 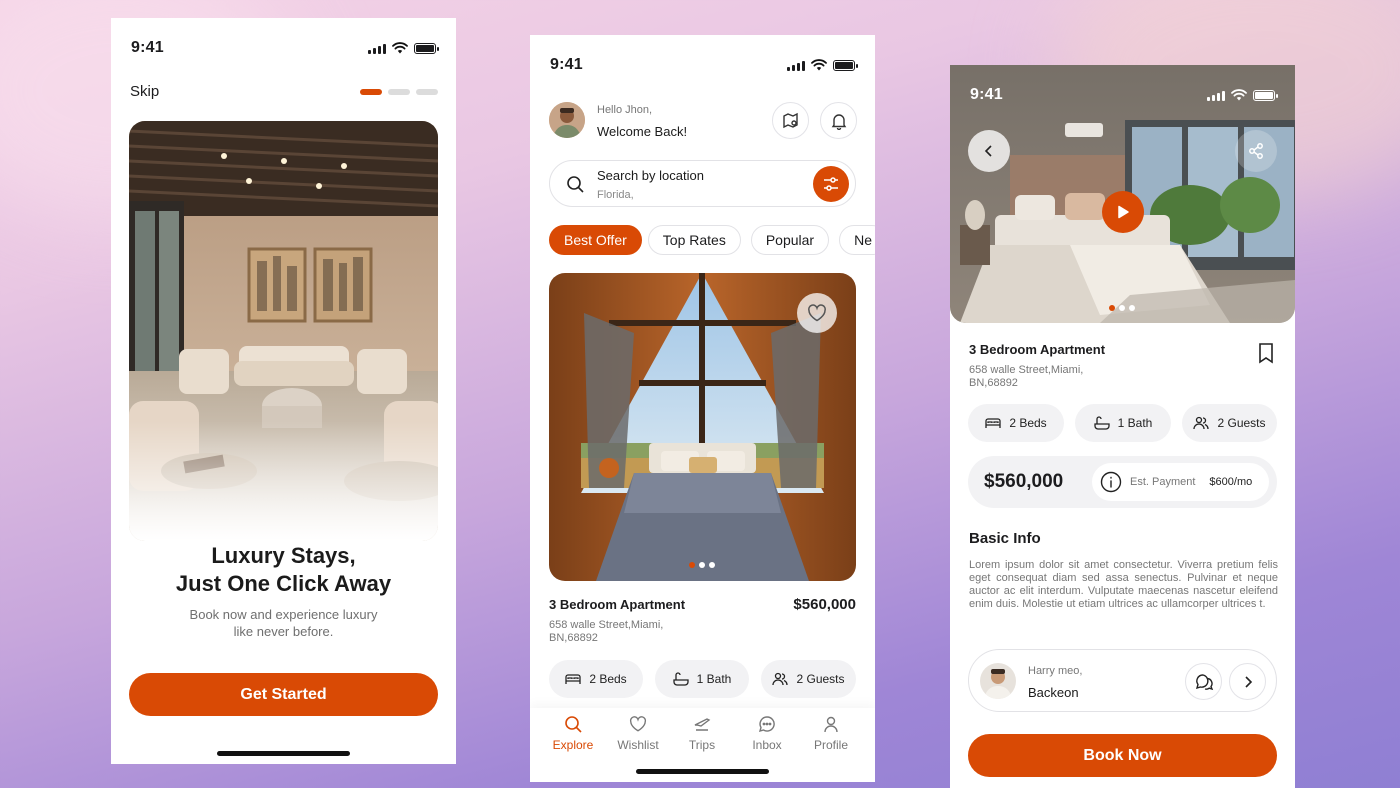 I want to click on sliders-icon, so click(x=831, y=184).